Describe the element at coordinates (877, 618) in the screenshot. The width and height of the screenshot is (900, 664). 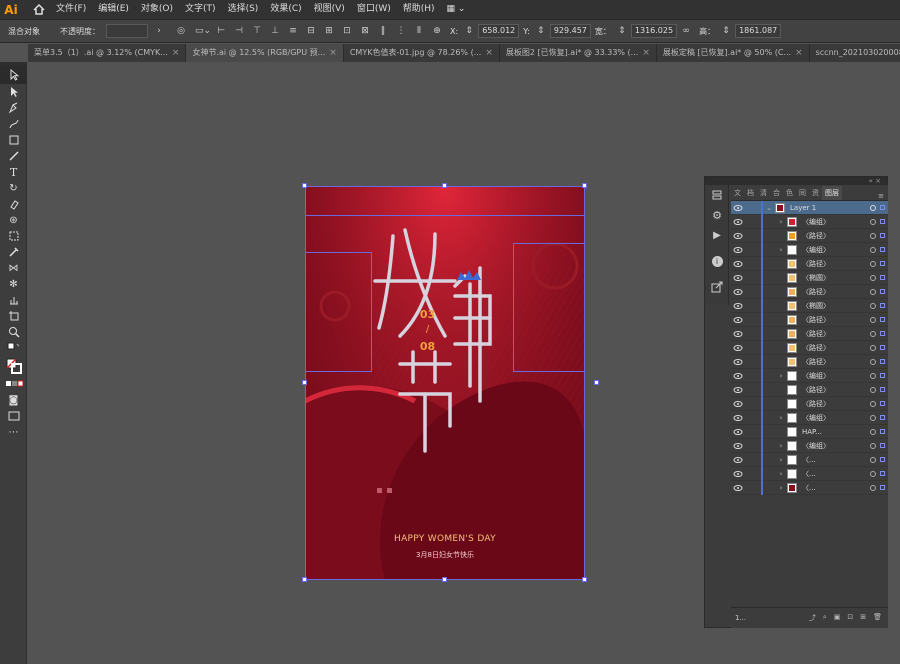
I see `delete-icon: 🗑` at that location.